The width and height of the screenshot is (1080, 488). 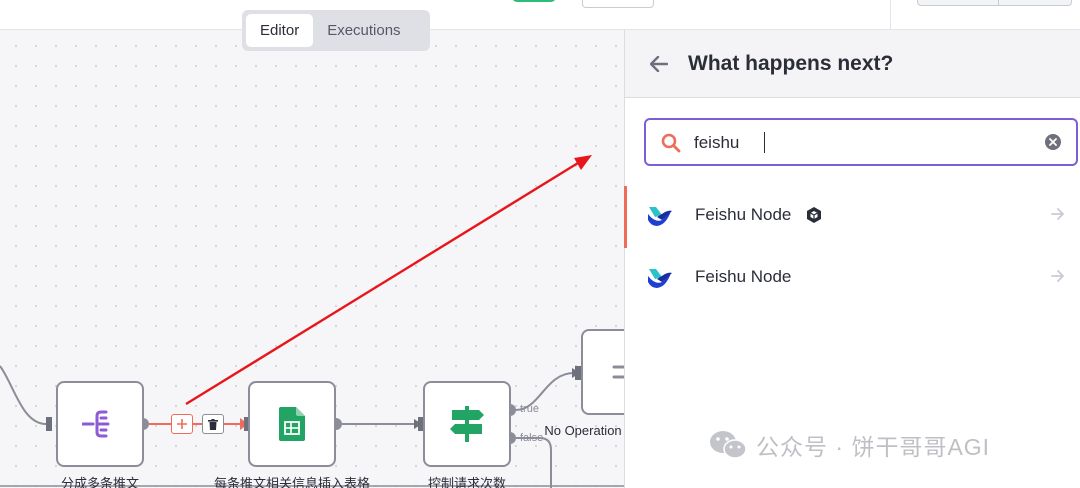 I want to click on close-icon, so click(x=1053, y=142).